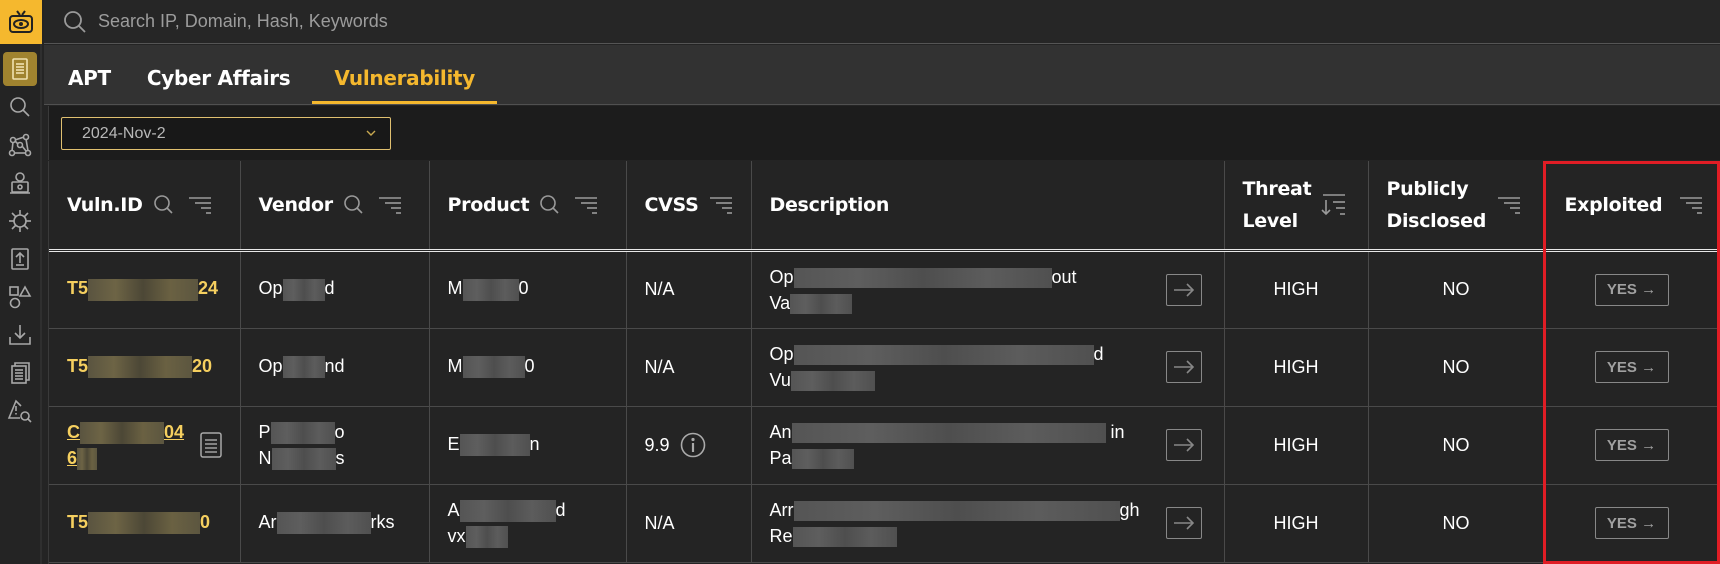 This screenshot has height=564, width=1720. I want to click on description-cell: Arr gh Re, so click(988, 523).